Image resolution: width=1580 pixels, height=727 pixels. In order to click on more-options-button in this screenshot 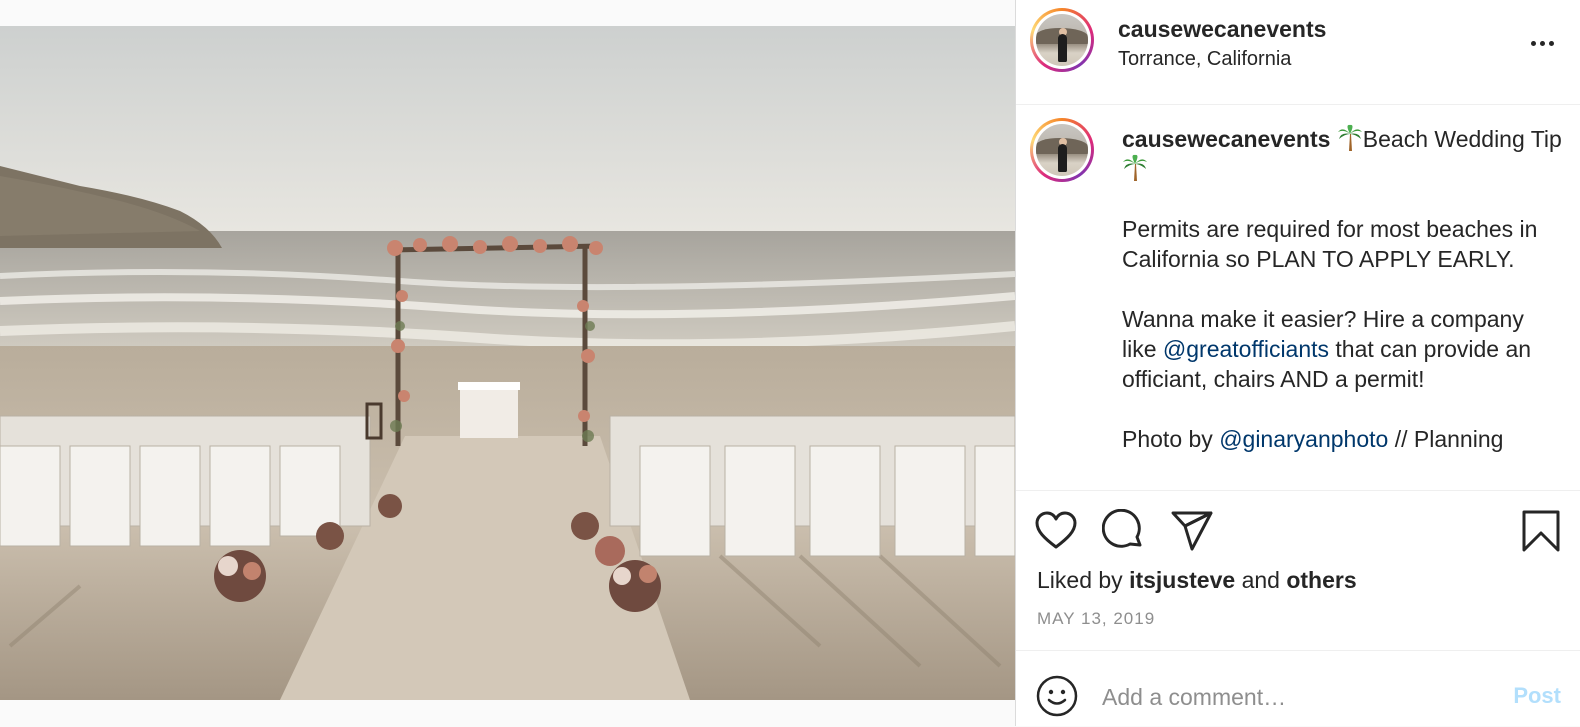, I will do `click(1542, 43)`.